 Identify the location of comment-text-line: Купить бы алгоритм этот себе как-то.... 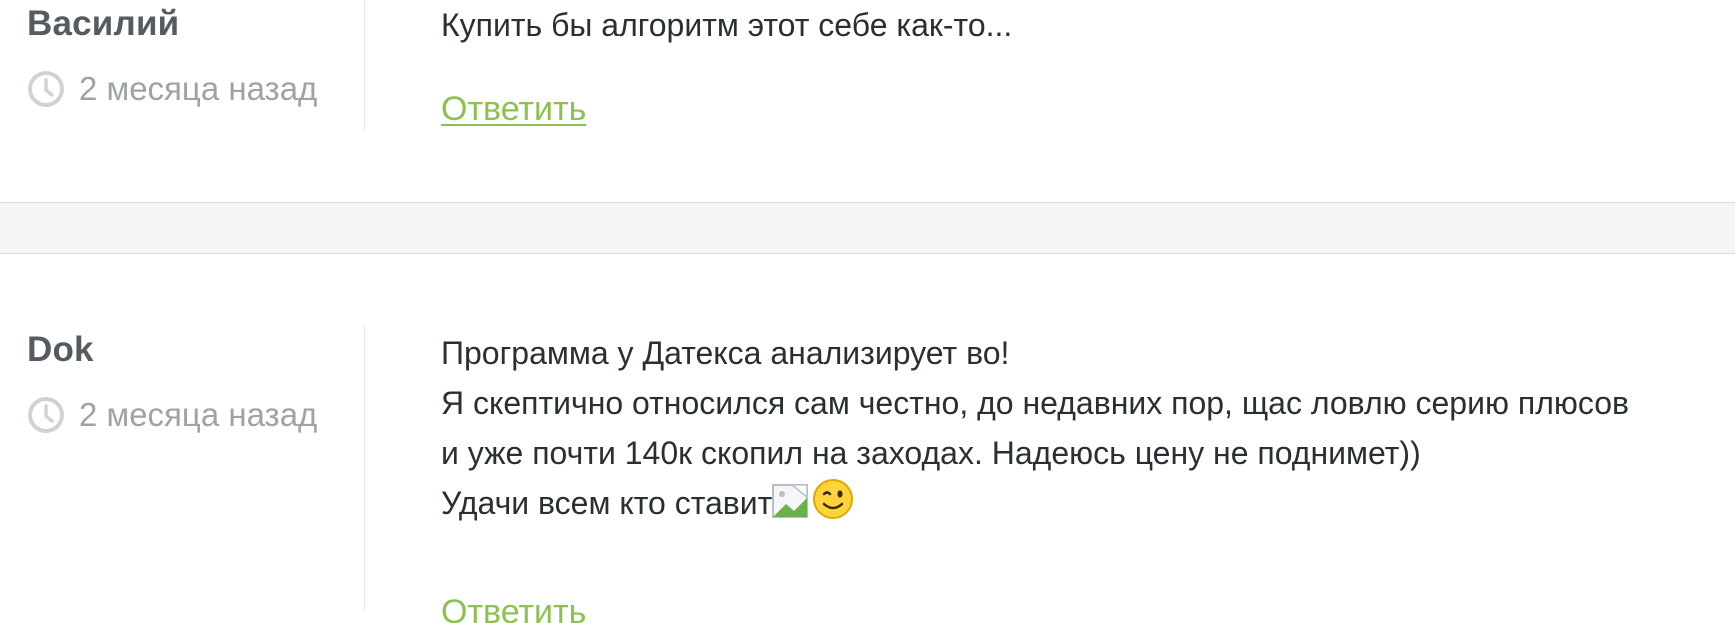
(727, 25).